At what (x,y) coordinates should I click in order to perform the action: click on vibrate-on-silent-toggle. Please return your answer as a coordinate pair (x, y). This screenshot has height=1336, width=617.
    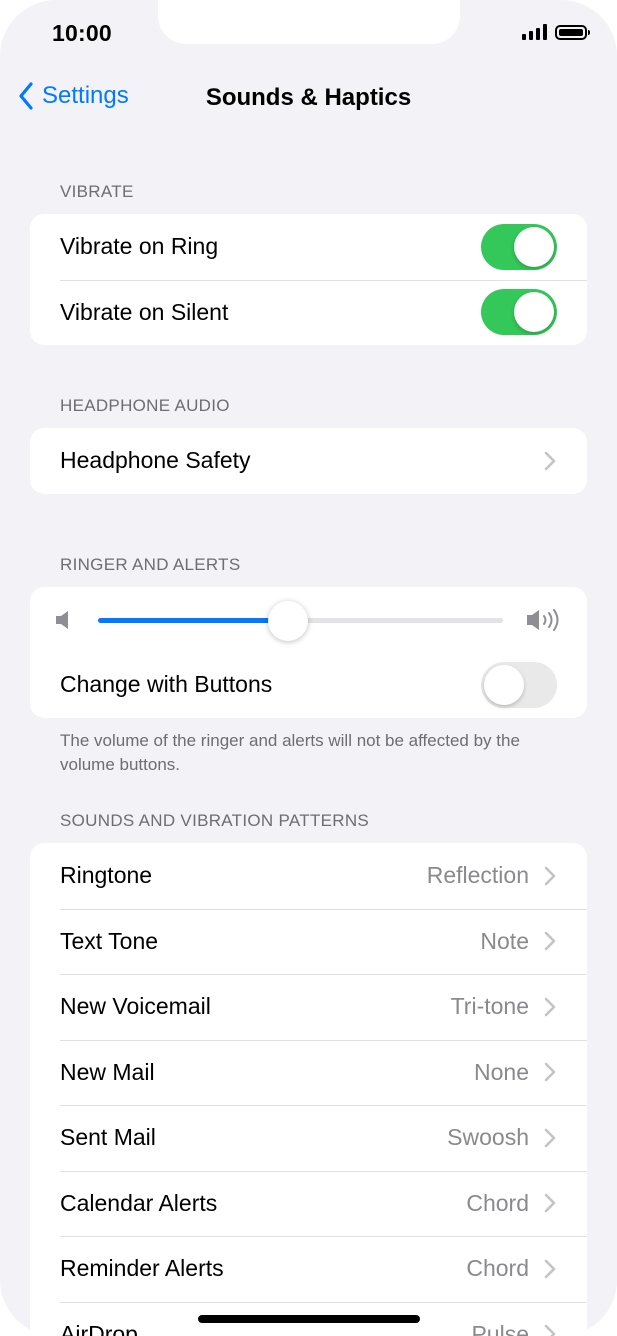
    Looking at the image, I should click on (519, 312).